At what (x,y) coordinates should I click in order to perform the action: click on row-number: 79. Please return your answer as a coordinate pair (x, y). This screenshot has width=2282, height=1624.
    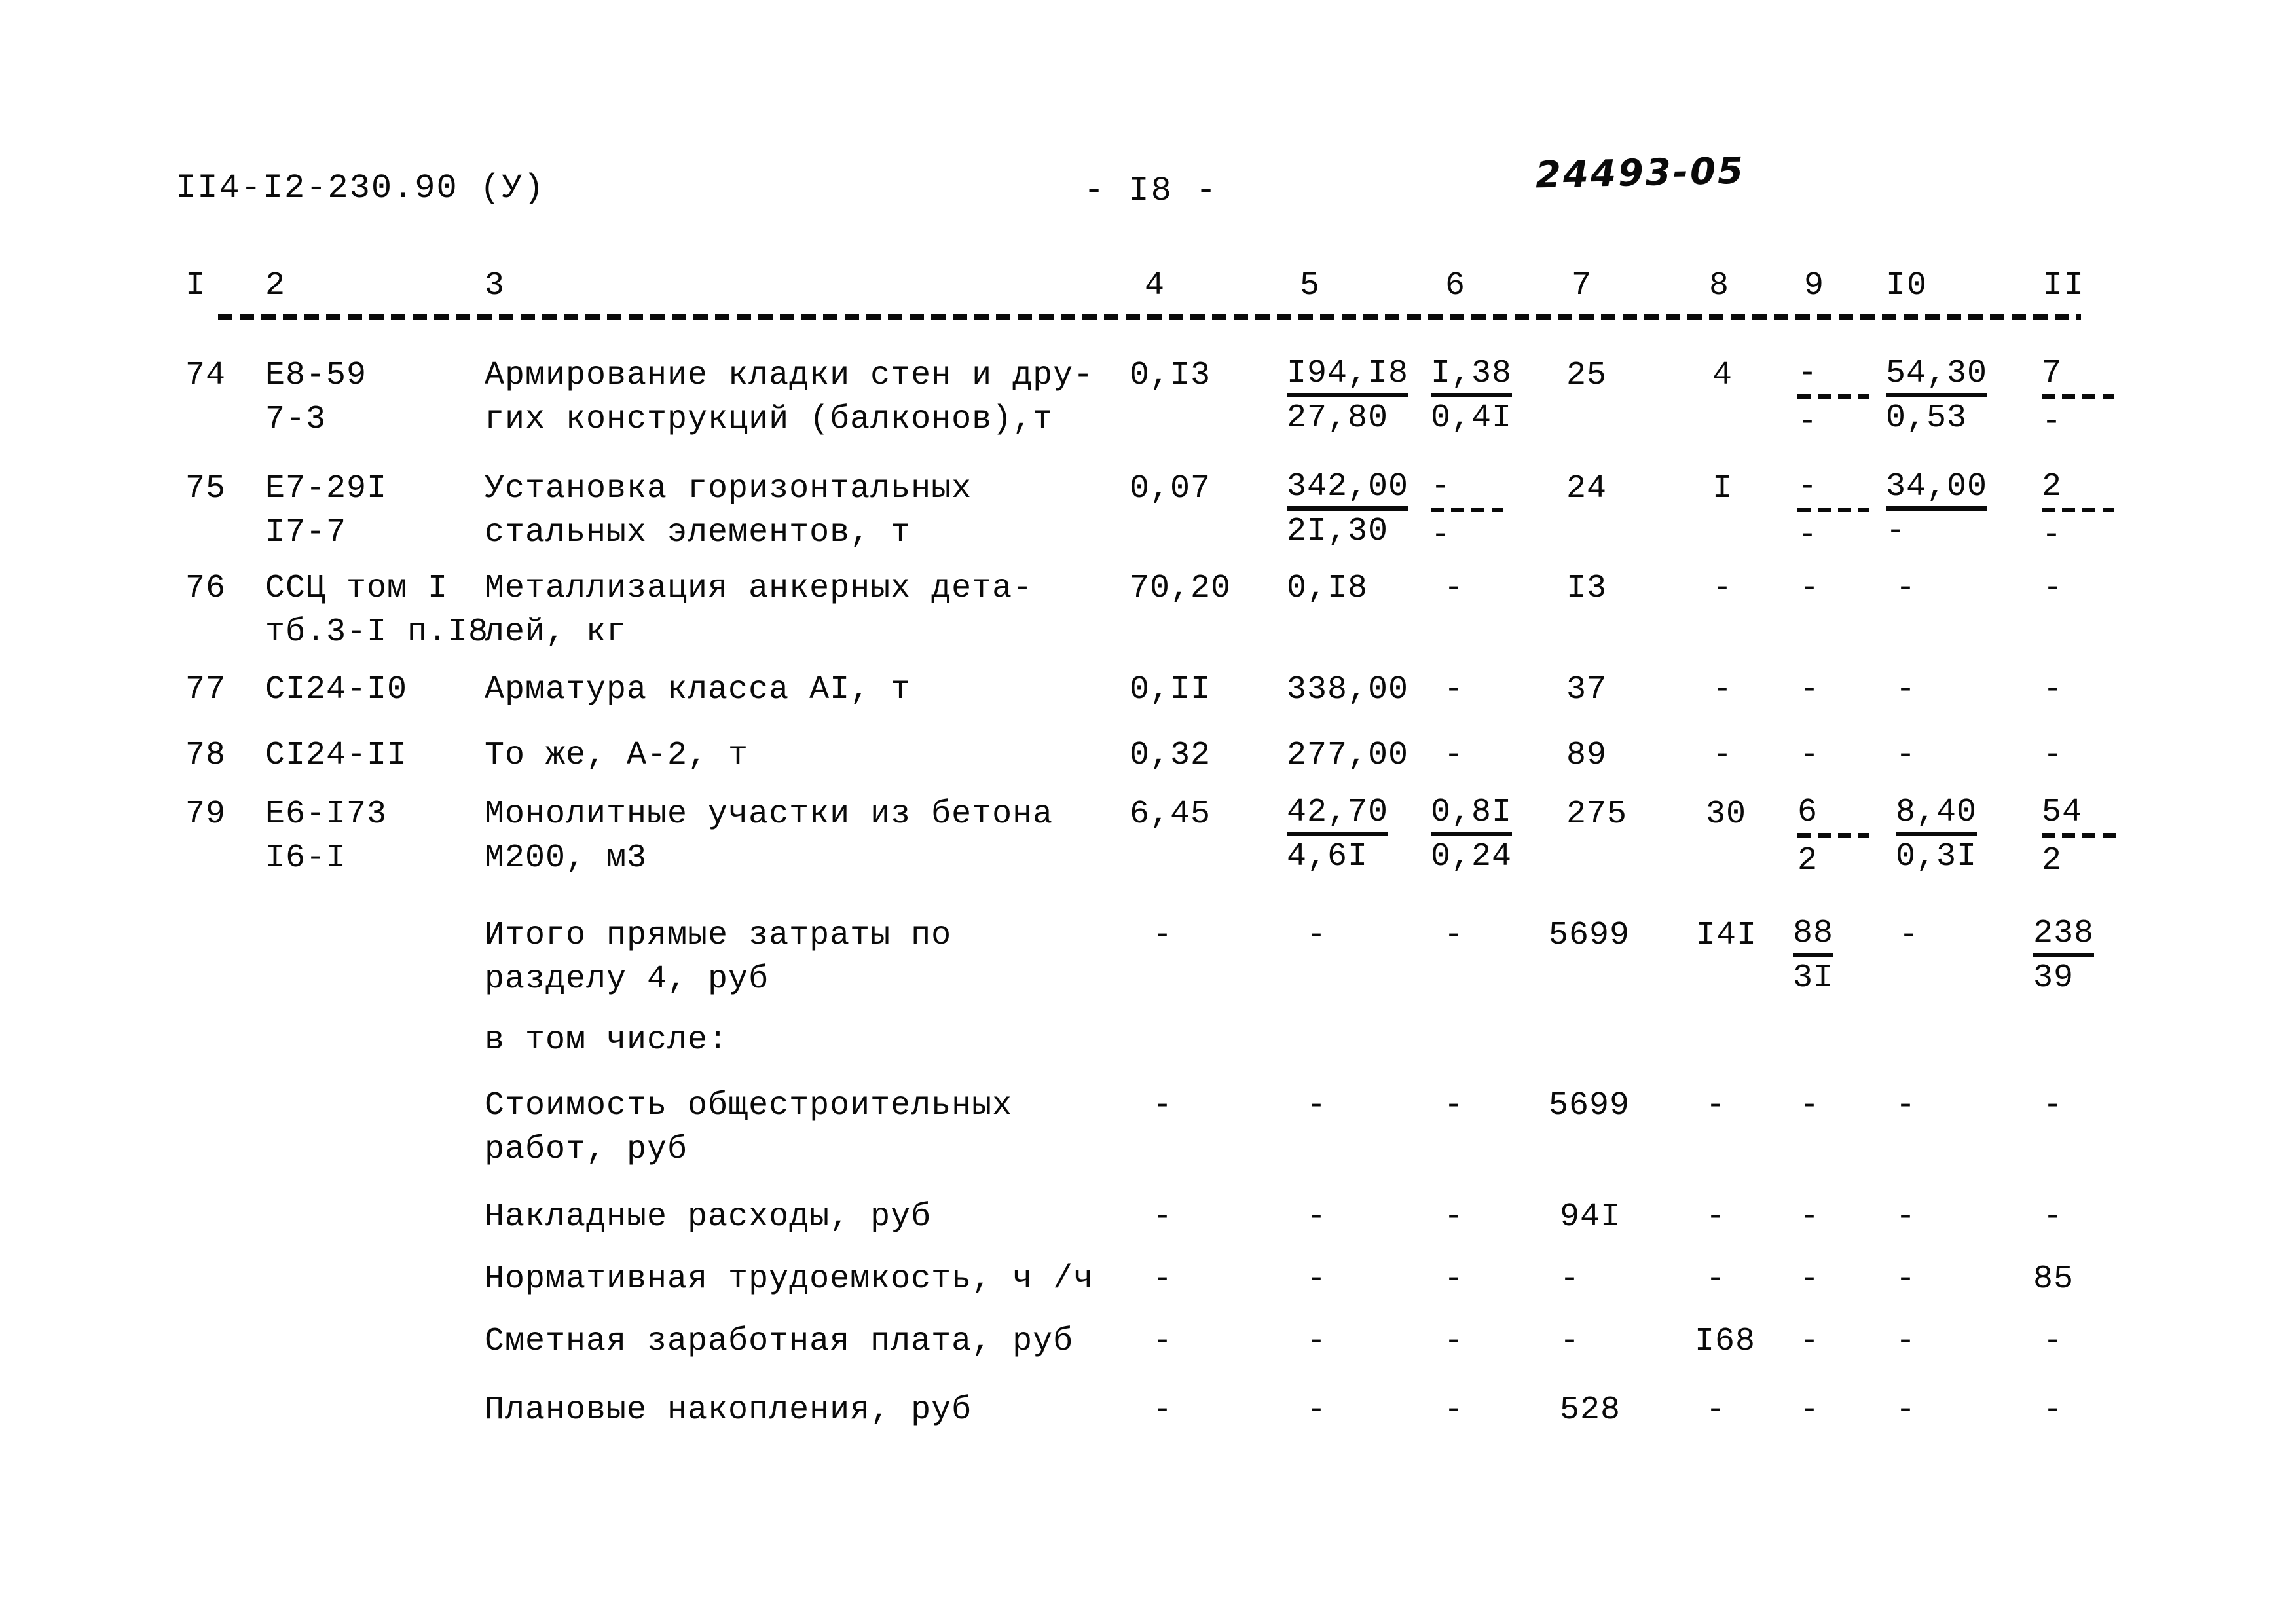
    Looking at the image, I should click on (206, 814).